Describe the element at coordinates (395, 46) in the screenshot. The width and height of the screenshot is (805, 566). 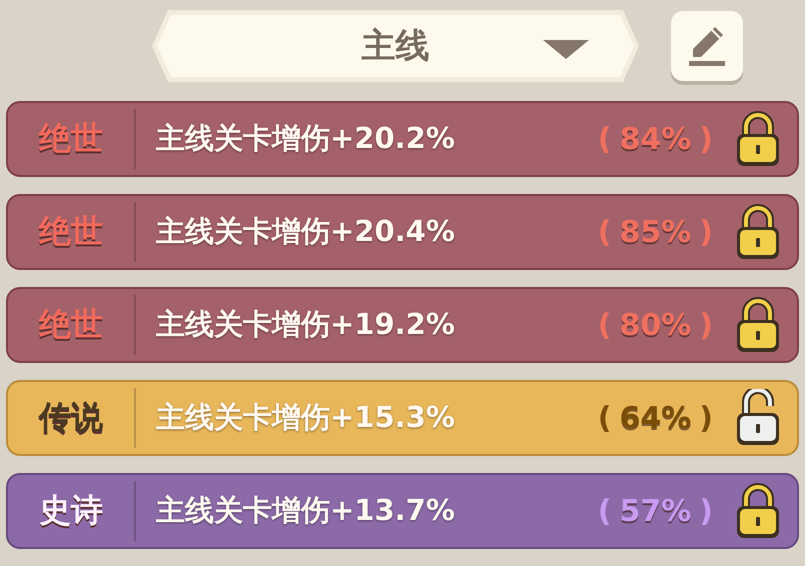
I see `category-dropdown: 主线` at that location.